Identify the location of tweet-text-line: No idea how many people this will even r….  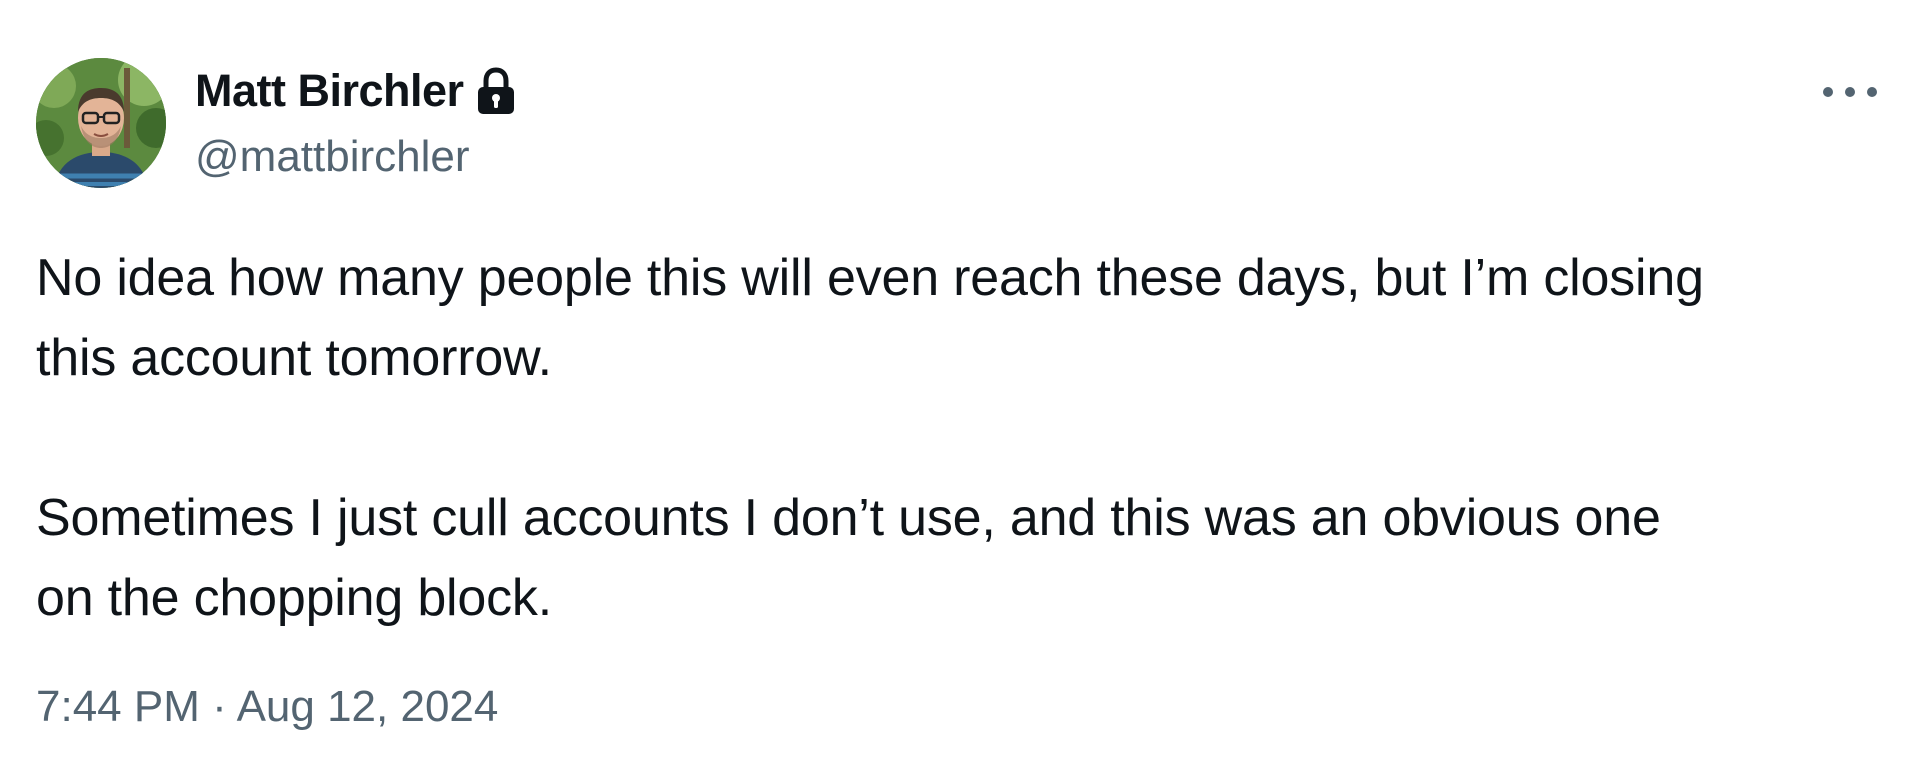
(870, 278).